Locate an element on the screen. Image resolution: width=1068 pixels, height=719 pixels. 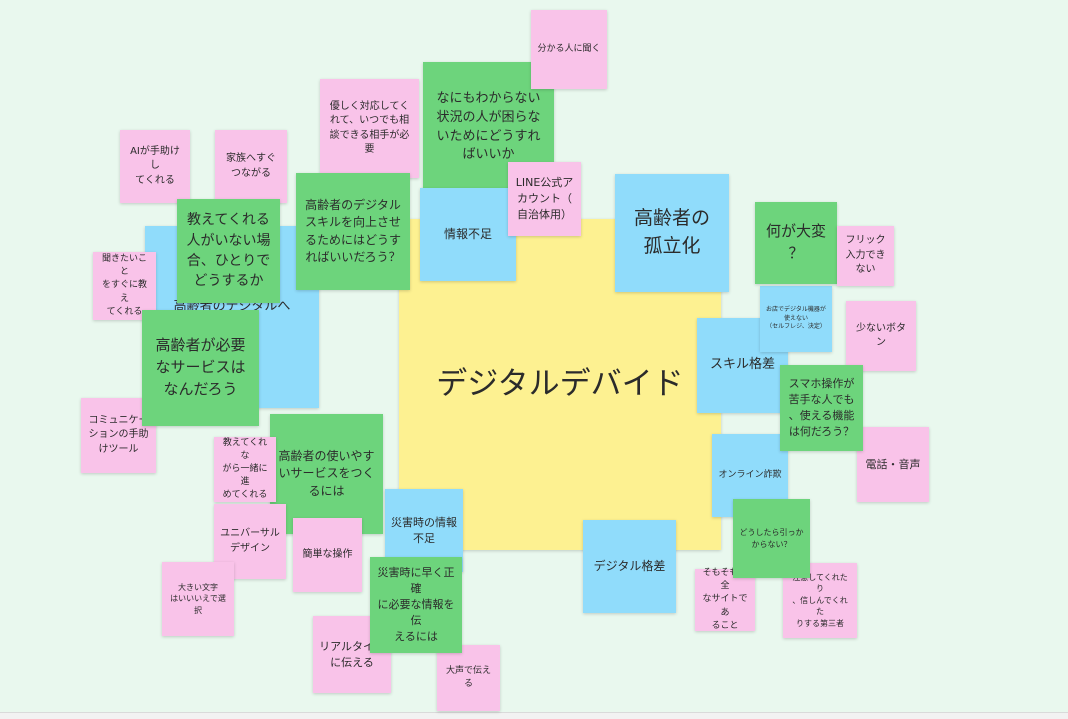
sticky-note-text: 何が大変 ？ is located at coordinates (795, 242).